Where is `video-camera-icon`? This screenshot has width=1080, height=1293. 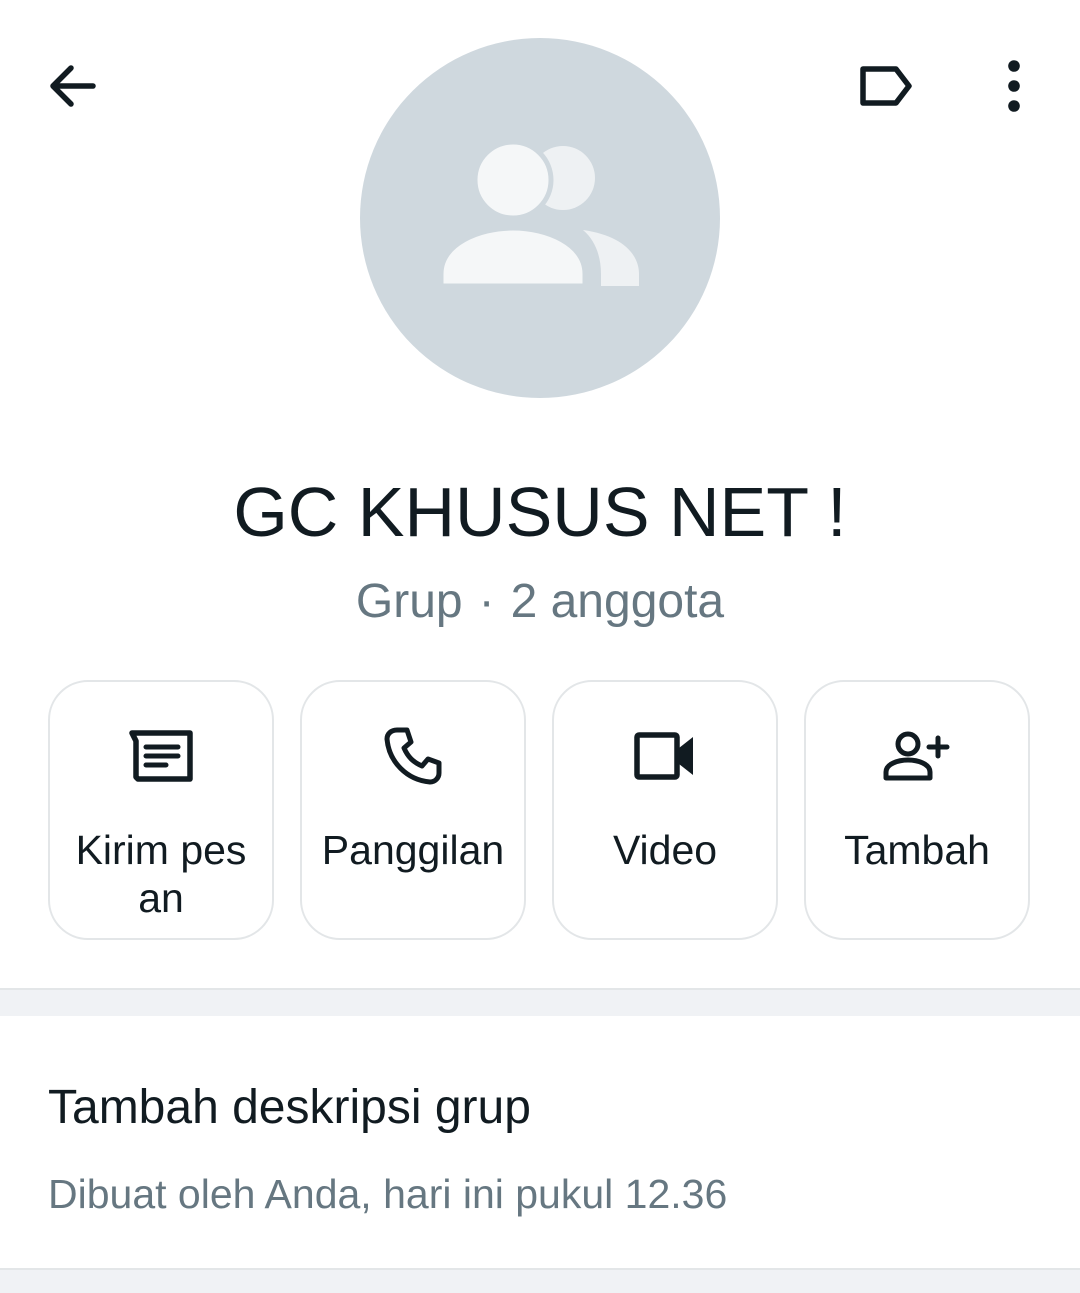
video-camera-icon is located at coordinates (663, 756).